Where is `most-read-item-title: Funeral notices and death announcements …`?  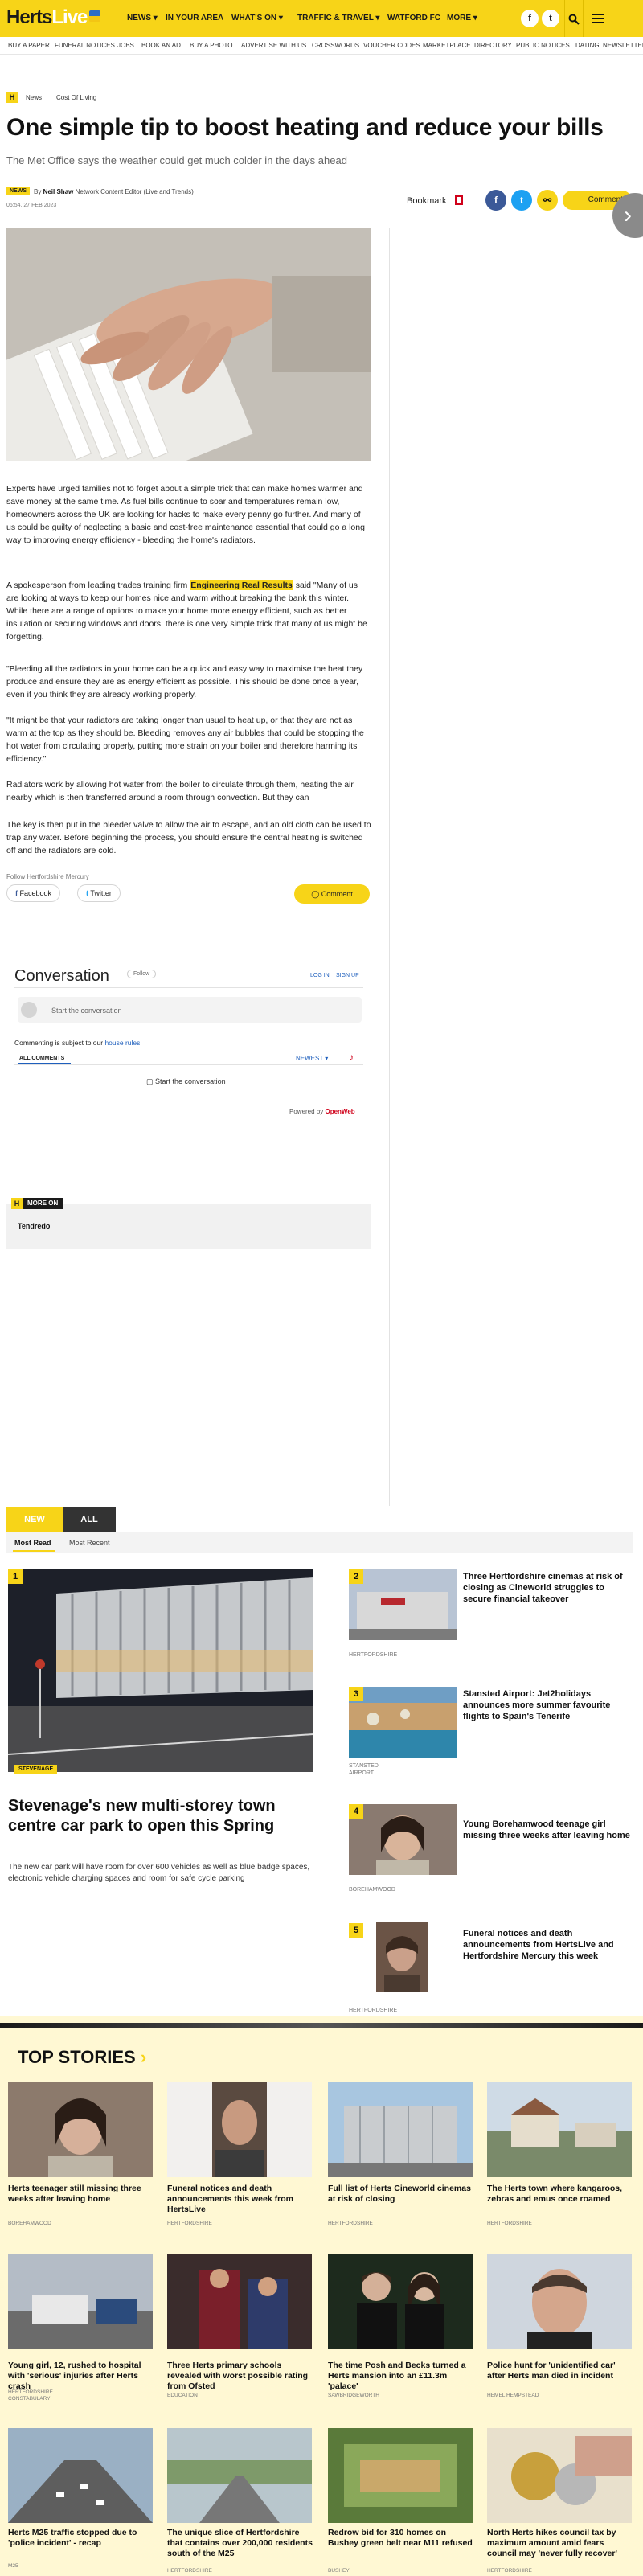
most-read-item-title: Funeral notices and death announcements … is located at coordinates (547, 1945).